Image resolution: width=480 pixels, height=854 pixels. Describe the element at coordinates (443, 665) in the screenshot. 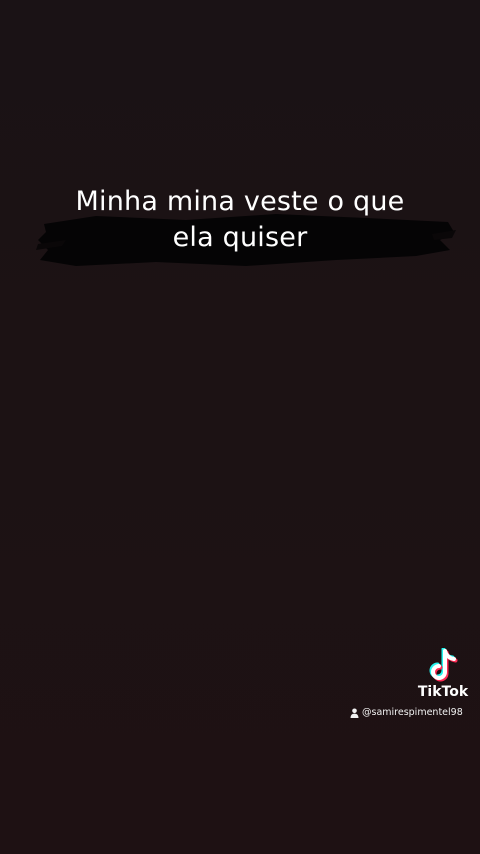

I see `tiktok-note-icon` at that location.